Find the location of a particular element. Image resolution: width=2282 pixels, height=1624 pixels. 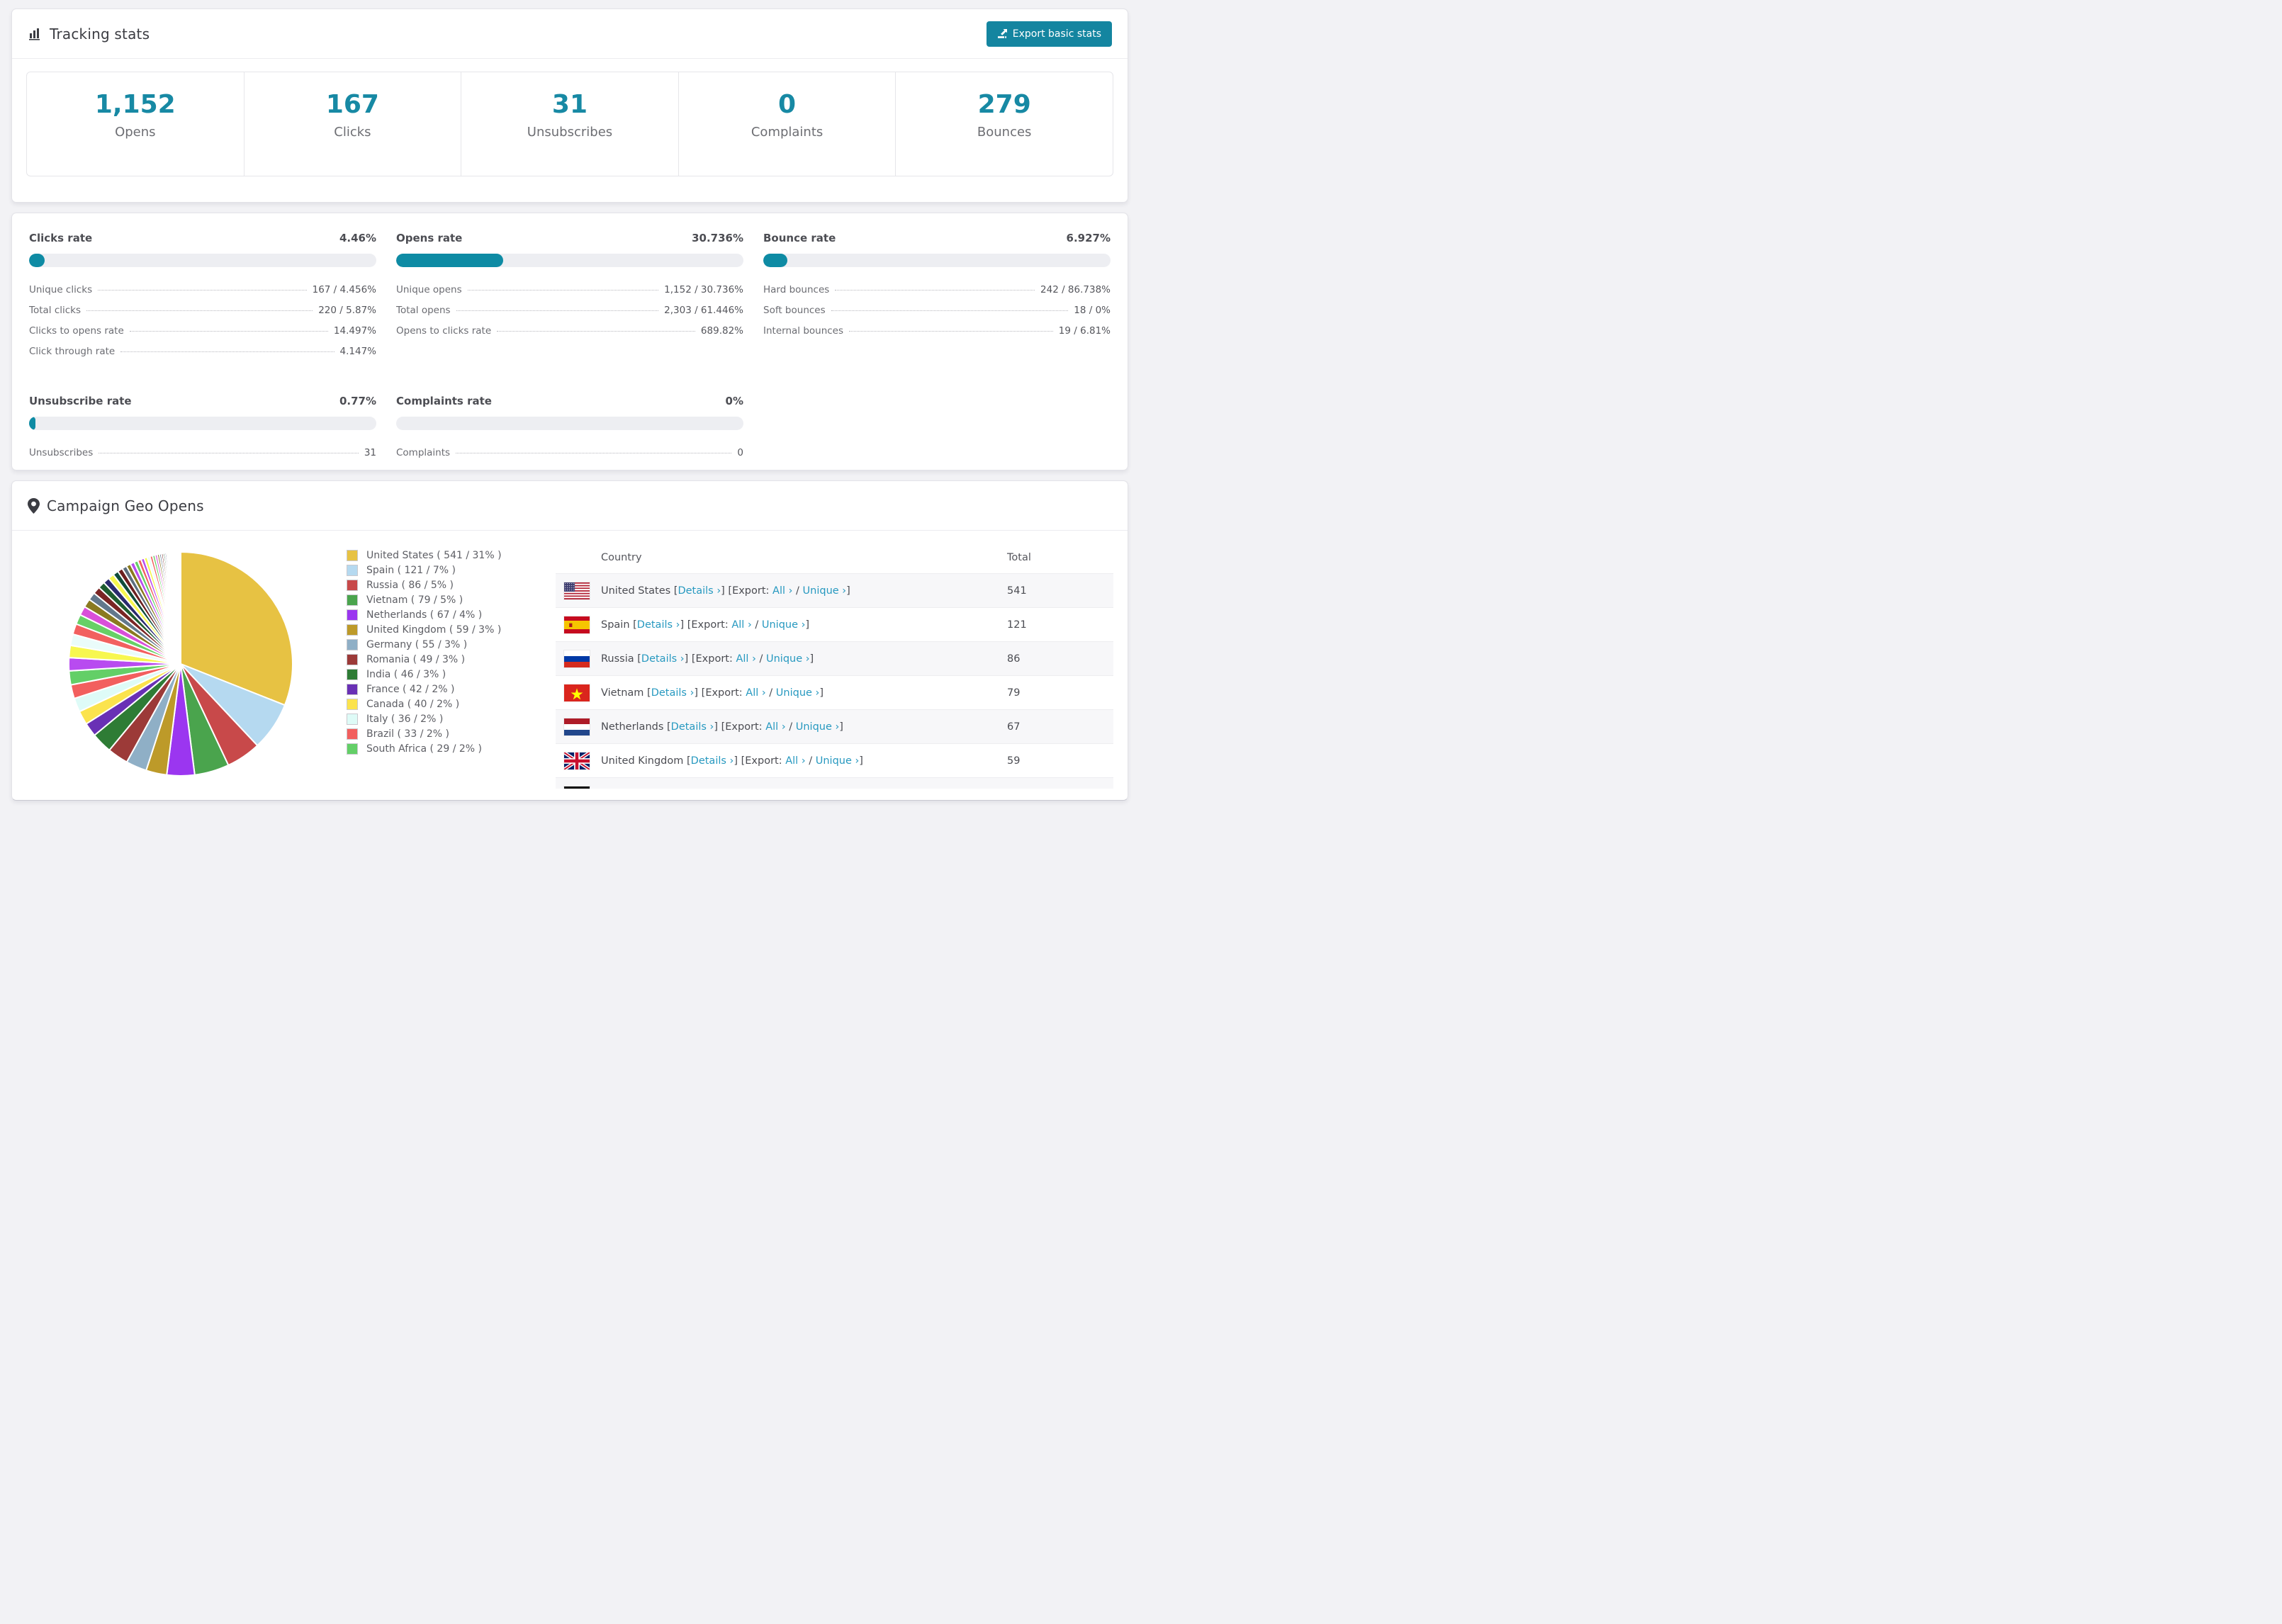

legend-label: Germany ( 55 / 3% ) is located at coordinates (417, 644).